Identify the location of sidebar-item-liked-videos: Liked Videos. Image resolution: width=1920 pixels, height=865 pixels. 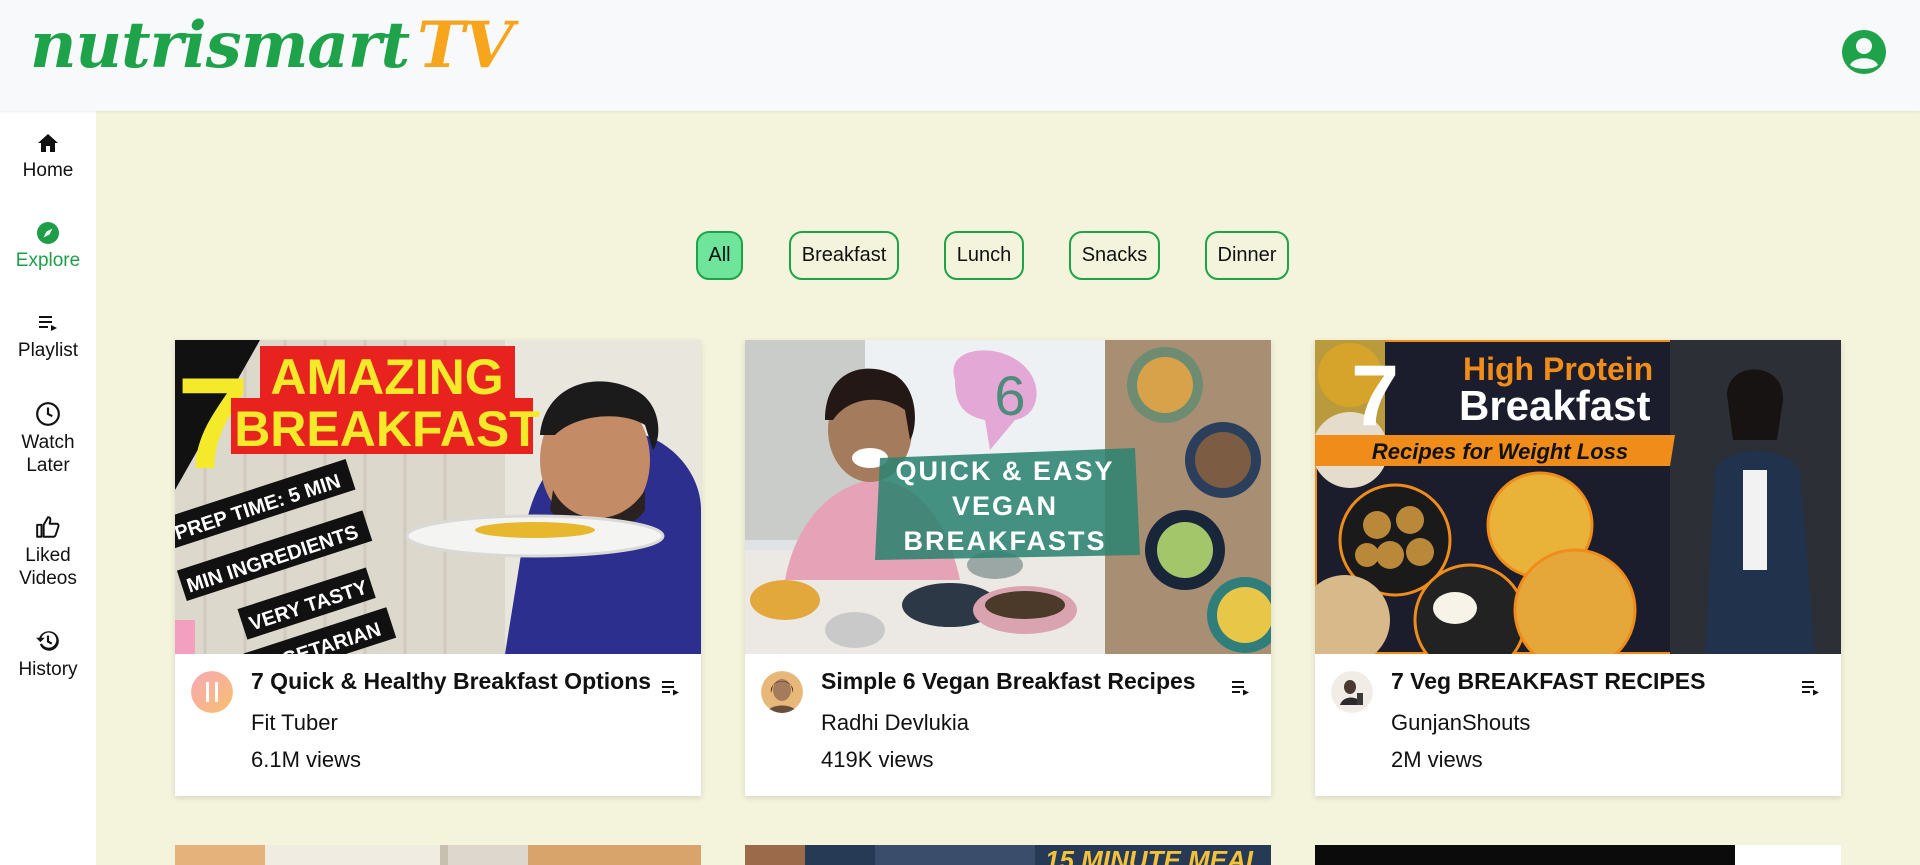
(48, 552).